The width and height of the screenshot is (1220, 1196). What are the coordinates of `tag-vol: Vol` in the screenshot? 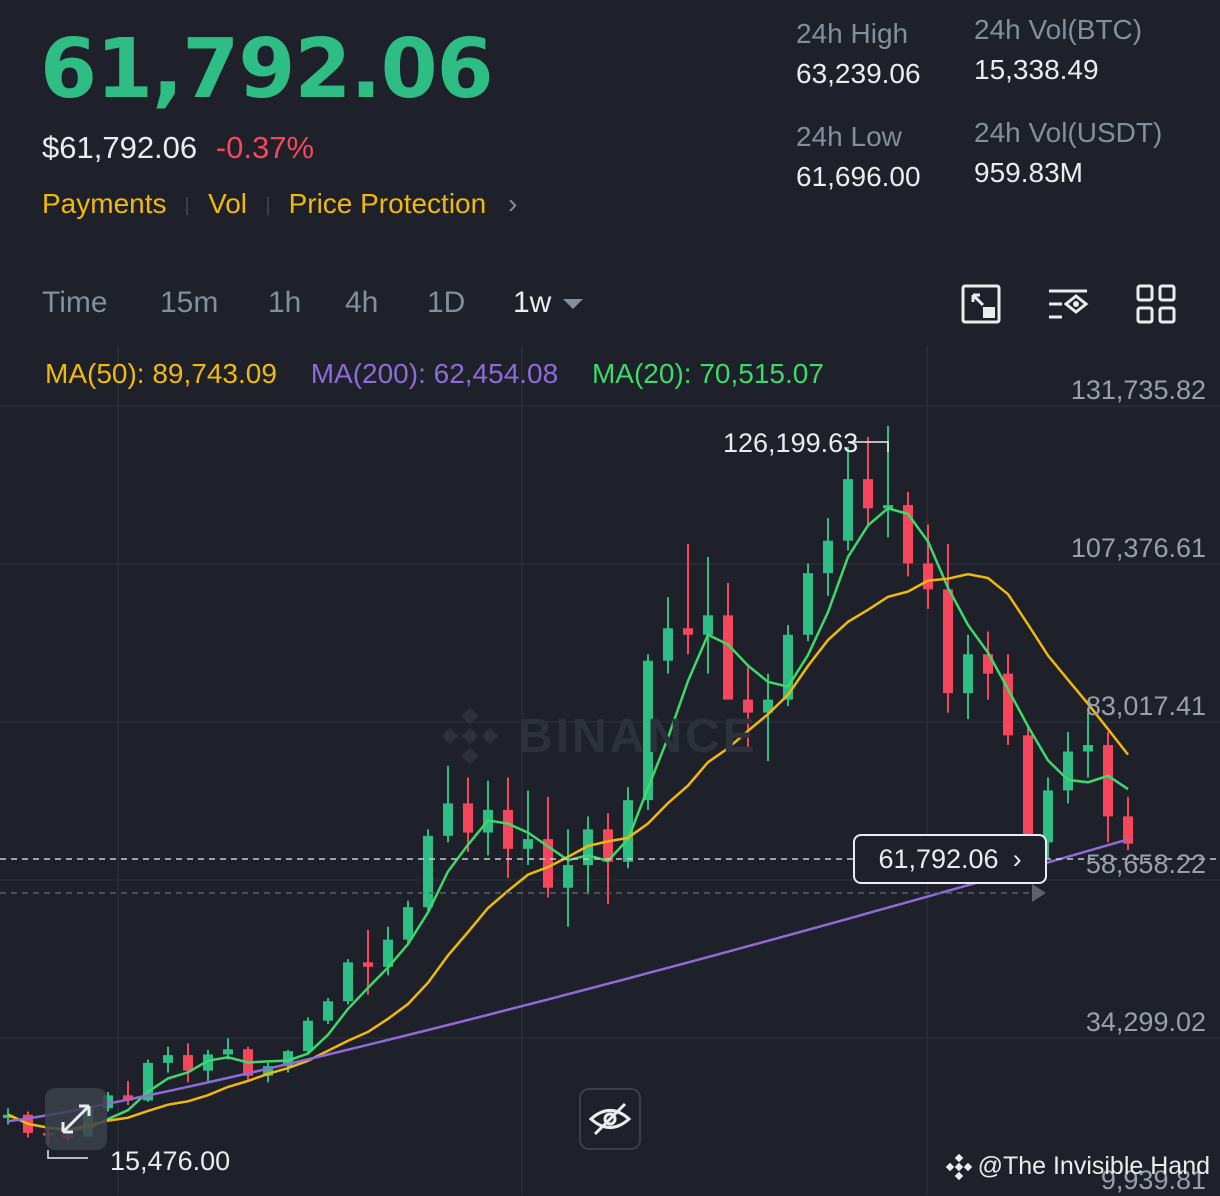 It's located at (227, 204).